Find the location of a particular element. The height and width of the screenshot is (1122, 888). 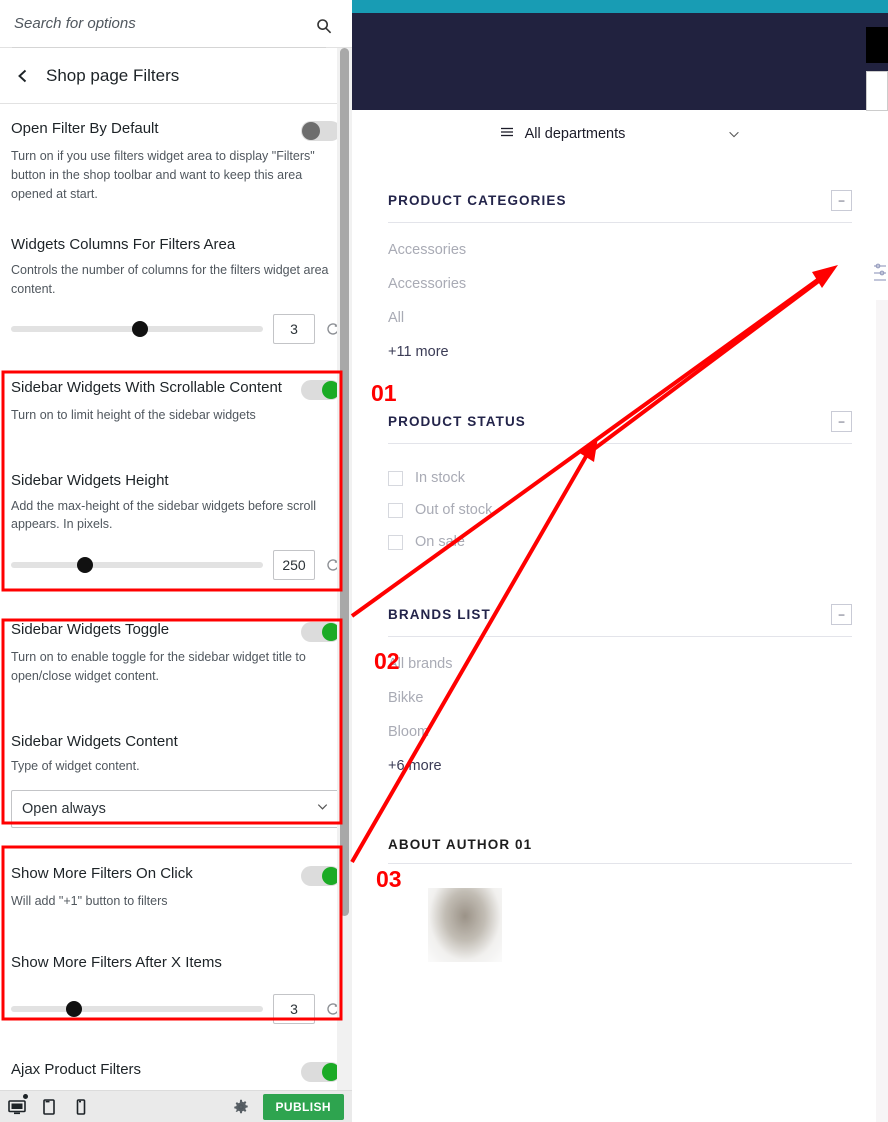

control-label: Widgets Columns For Filters Area is located at coordinates (123, 245).